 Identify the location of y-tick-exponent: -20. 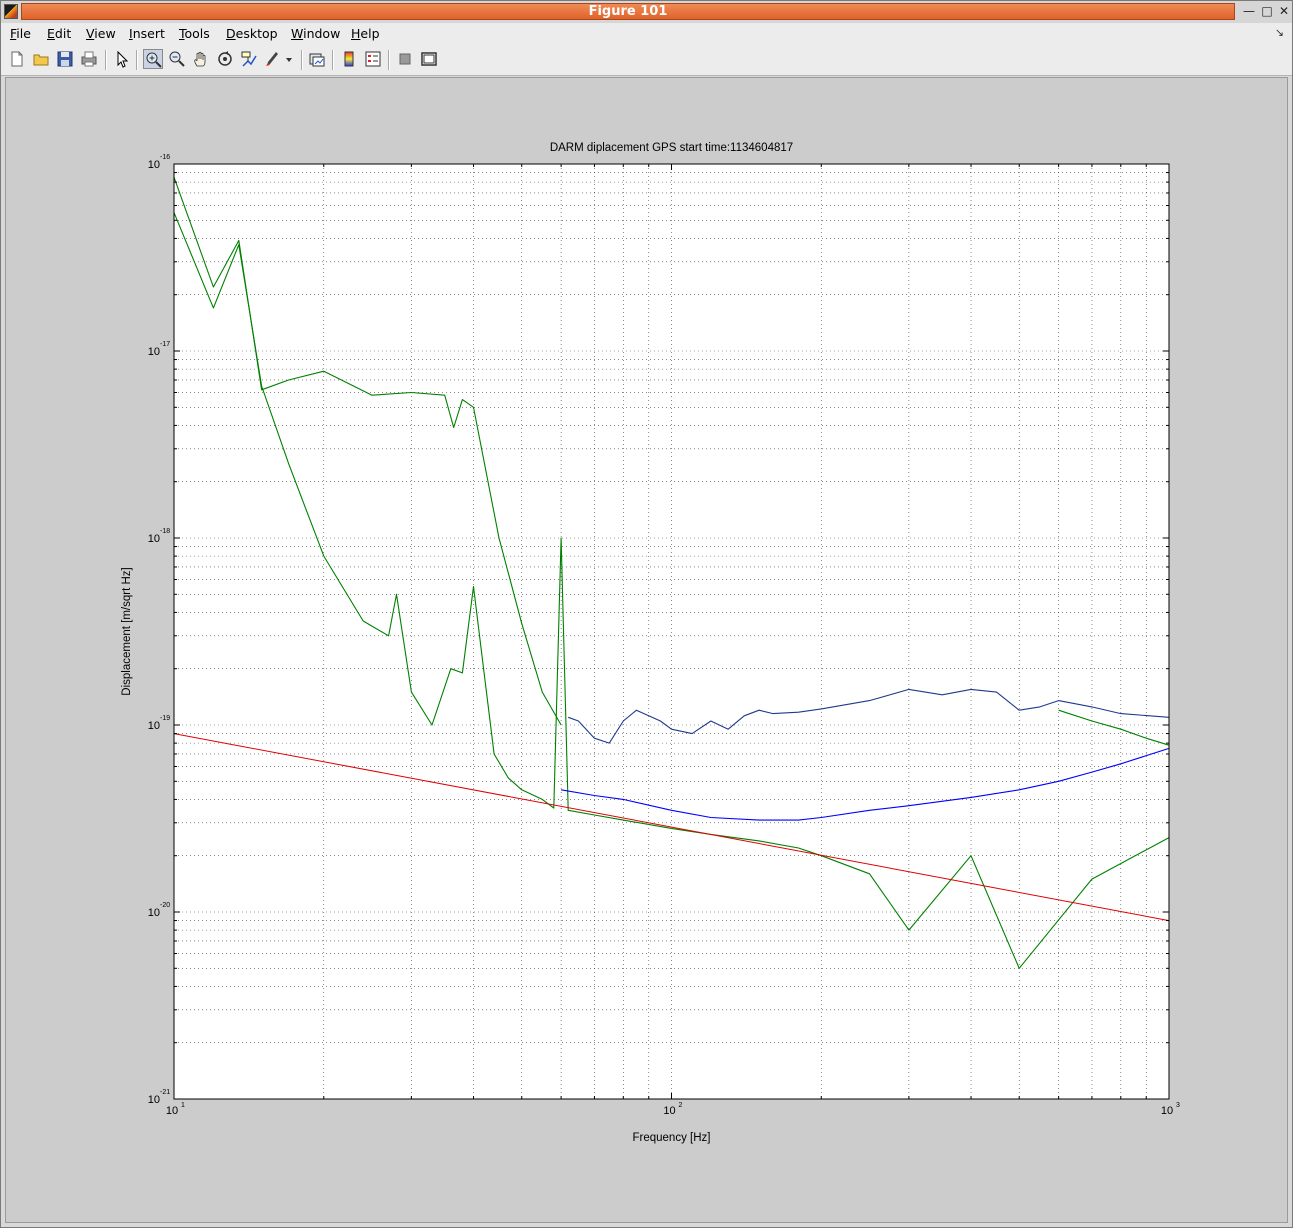
(165, 905).